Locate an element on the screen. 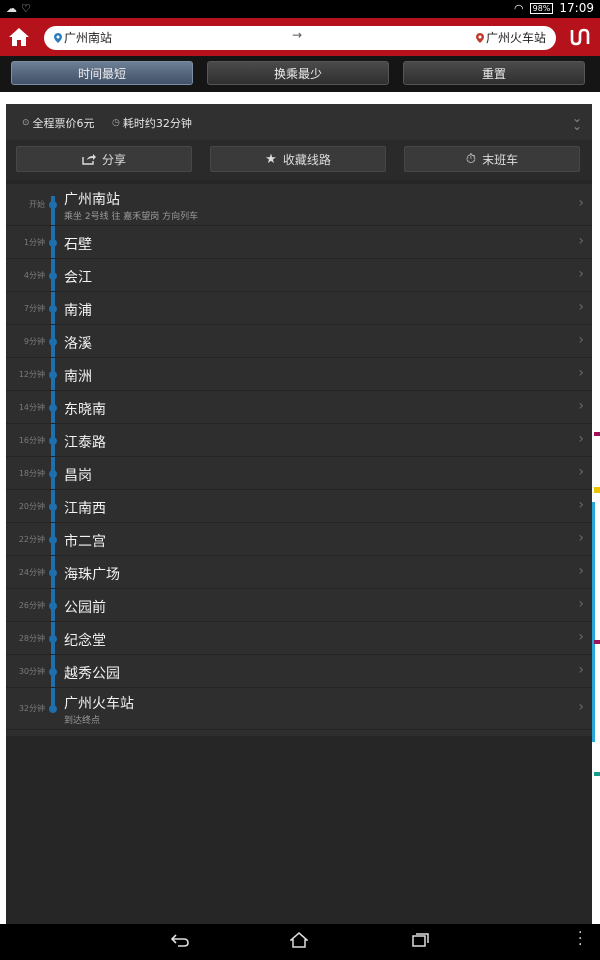 The height and width of the screenshot is (960, 600). station-name: 南浦 is located at coordinates (78, 310).